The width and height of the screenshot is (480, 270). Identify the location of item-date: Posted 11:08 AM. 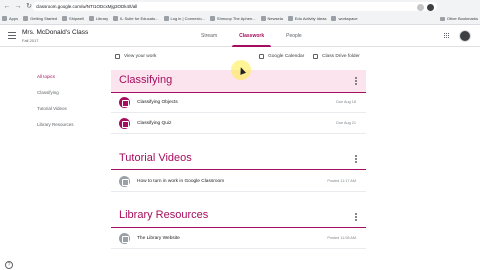
(341, 238).